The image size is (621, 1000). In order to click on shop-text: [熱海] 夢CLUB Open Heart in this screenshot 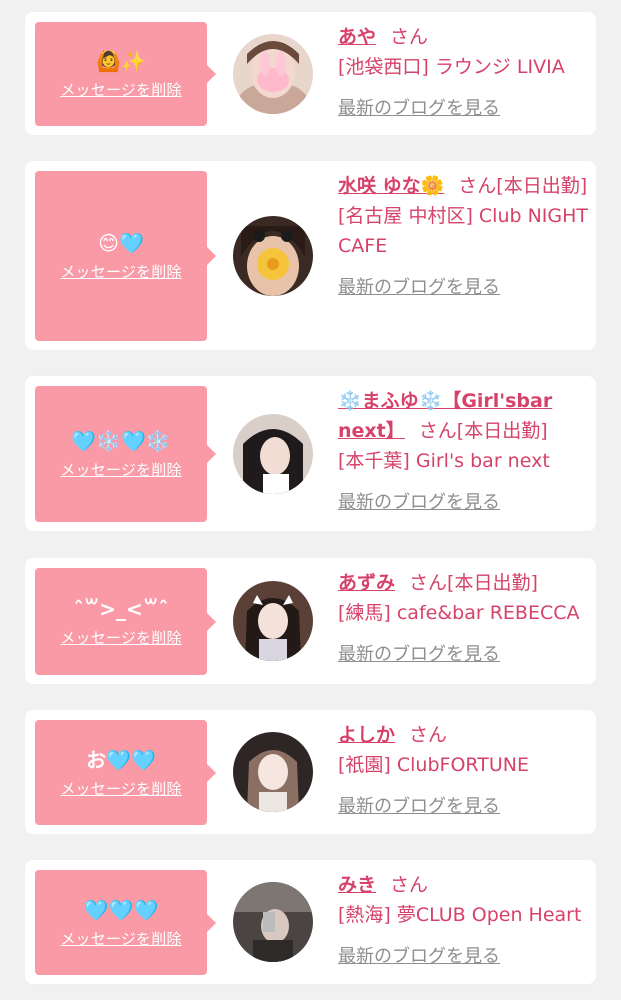, I will do `click(460, 915)`.